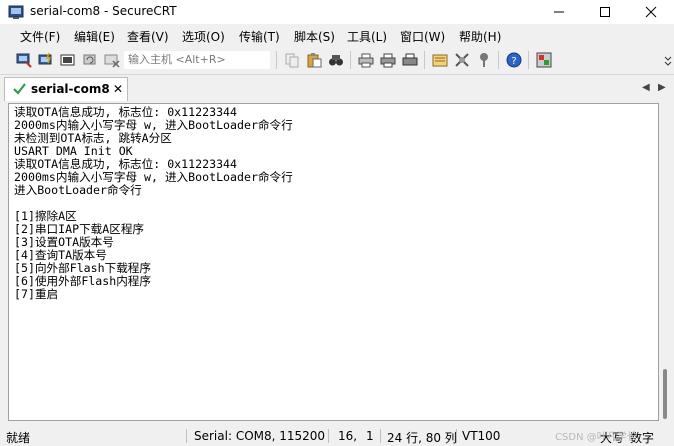 Image resolution: width=674 pixels, height=446 pixels. Describe the element at coordinates (544, 60) in the screenshot. I see `session-manager-icon` at that location.